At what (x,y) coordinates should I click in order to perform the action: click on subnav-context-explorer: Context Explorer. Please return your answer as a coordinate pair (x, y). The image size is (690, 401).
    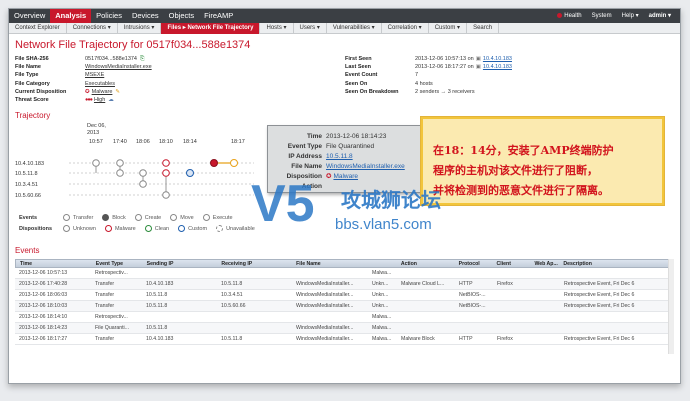
    Looking at the image, I should click on (38, 28).